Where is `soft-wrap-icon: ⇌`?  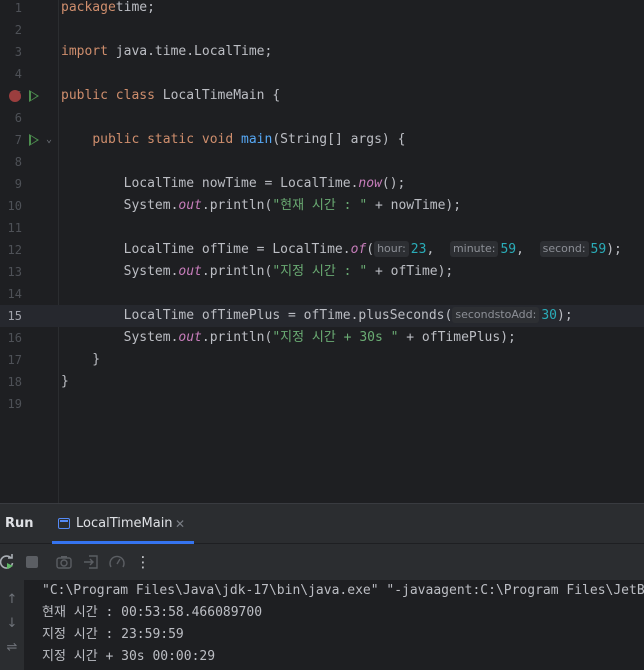 soft-wrap-icon: ⇌ is located at coordinates (12, 648).